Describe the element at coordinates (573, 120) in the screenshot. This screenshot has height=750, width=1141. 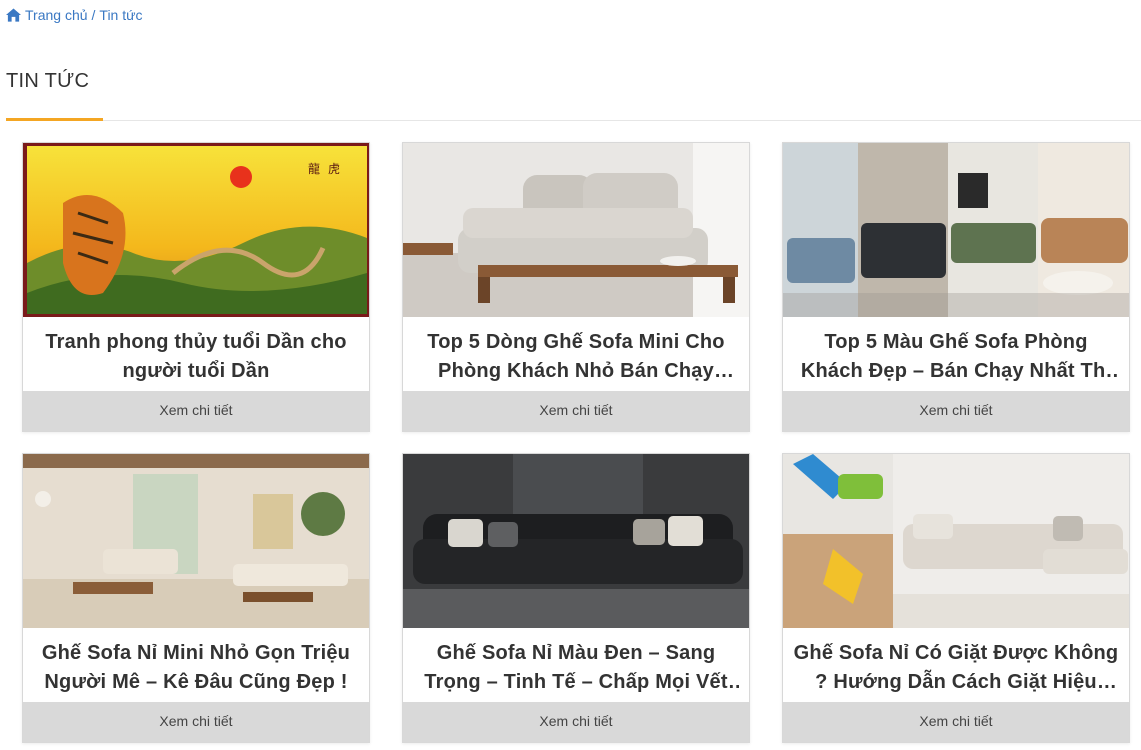
I see `title-divider` at that location.